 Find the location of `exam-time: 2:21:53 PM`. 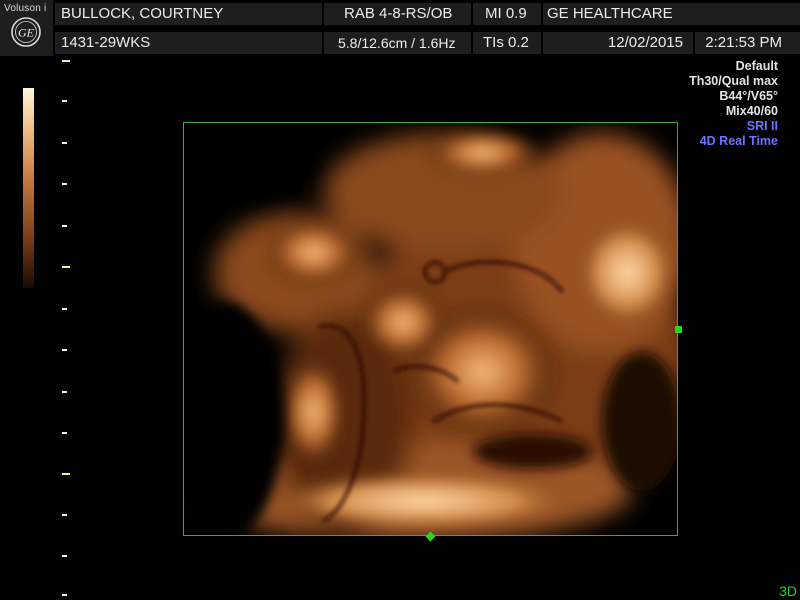

exam-time: 2:21:53 PM is located at coordinates (747, 43).